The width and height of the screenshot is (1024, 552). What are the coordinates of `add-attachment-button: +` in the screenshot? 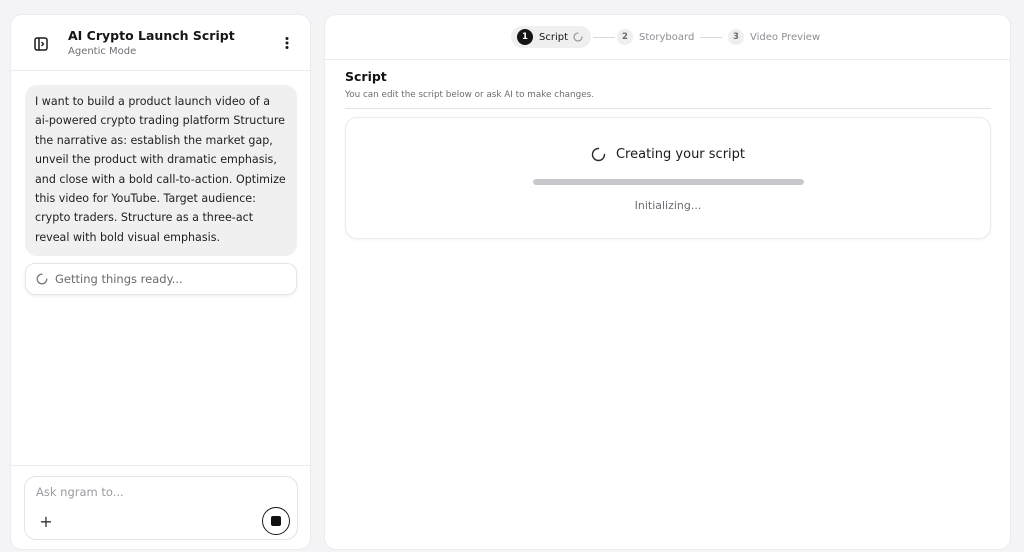 It's located at (46, 521).